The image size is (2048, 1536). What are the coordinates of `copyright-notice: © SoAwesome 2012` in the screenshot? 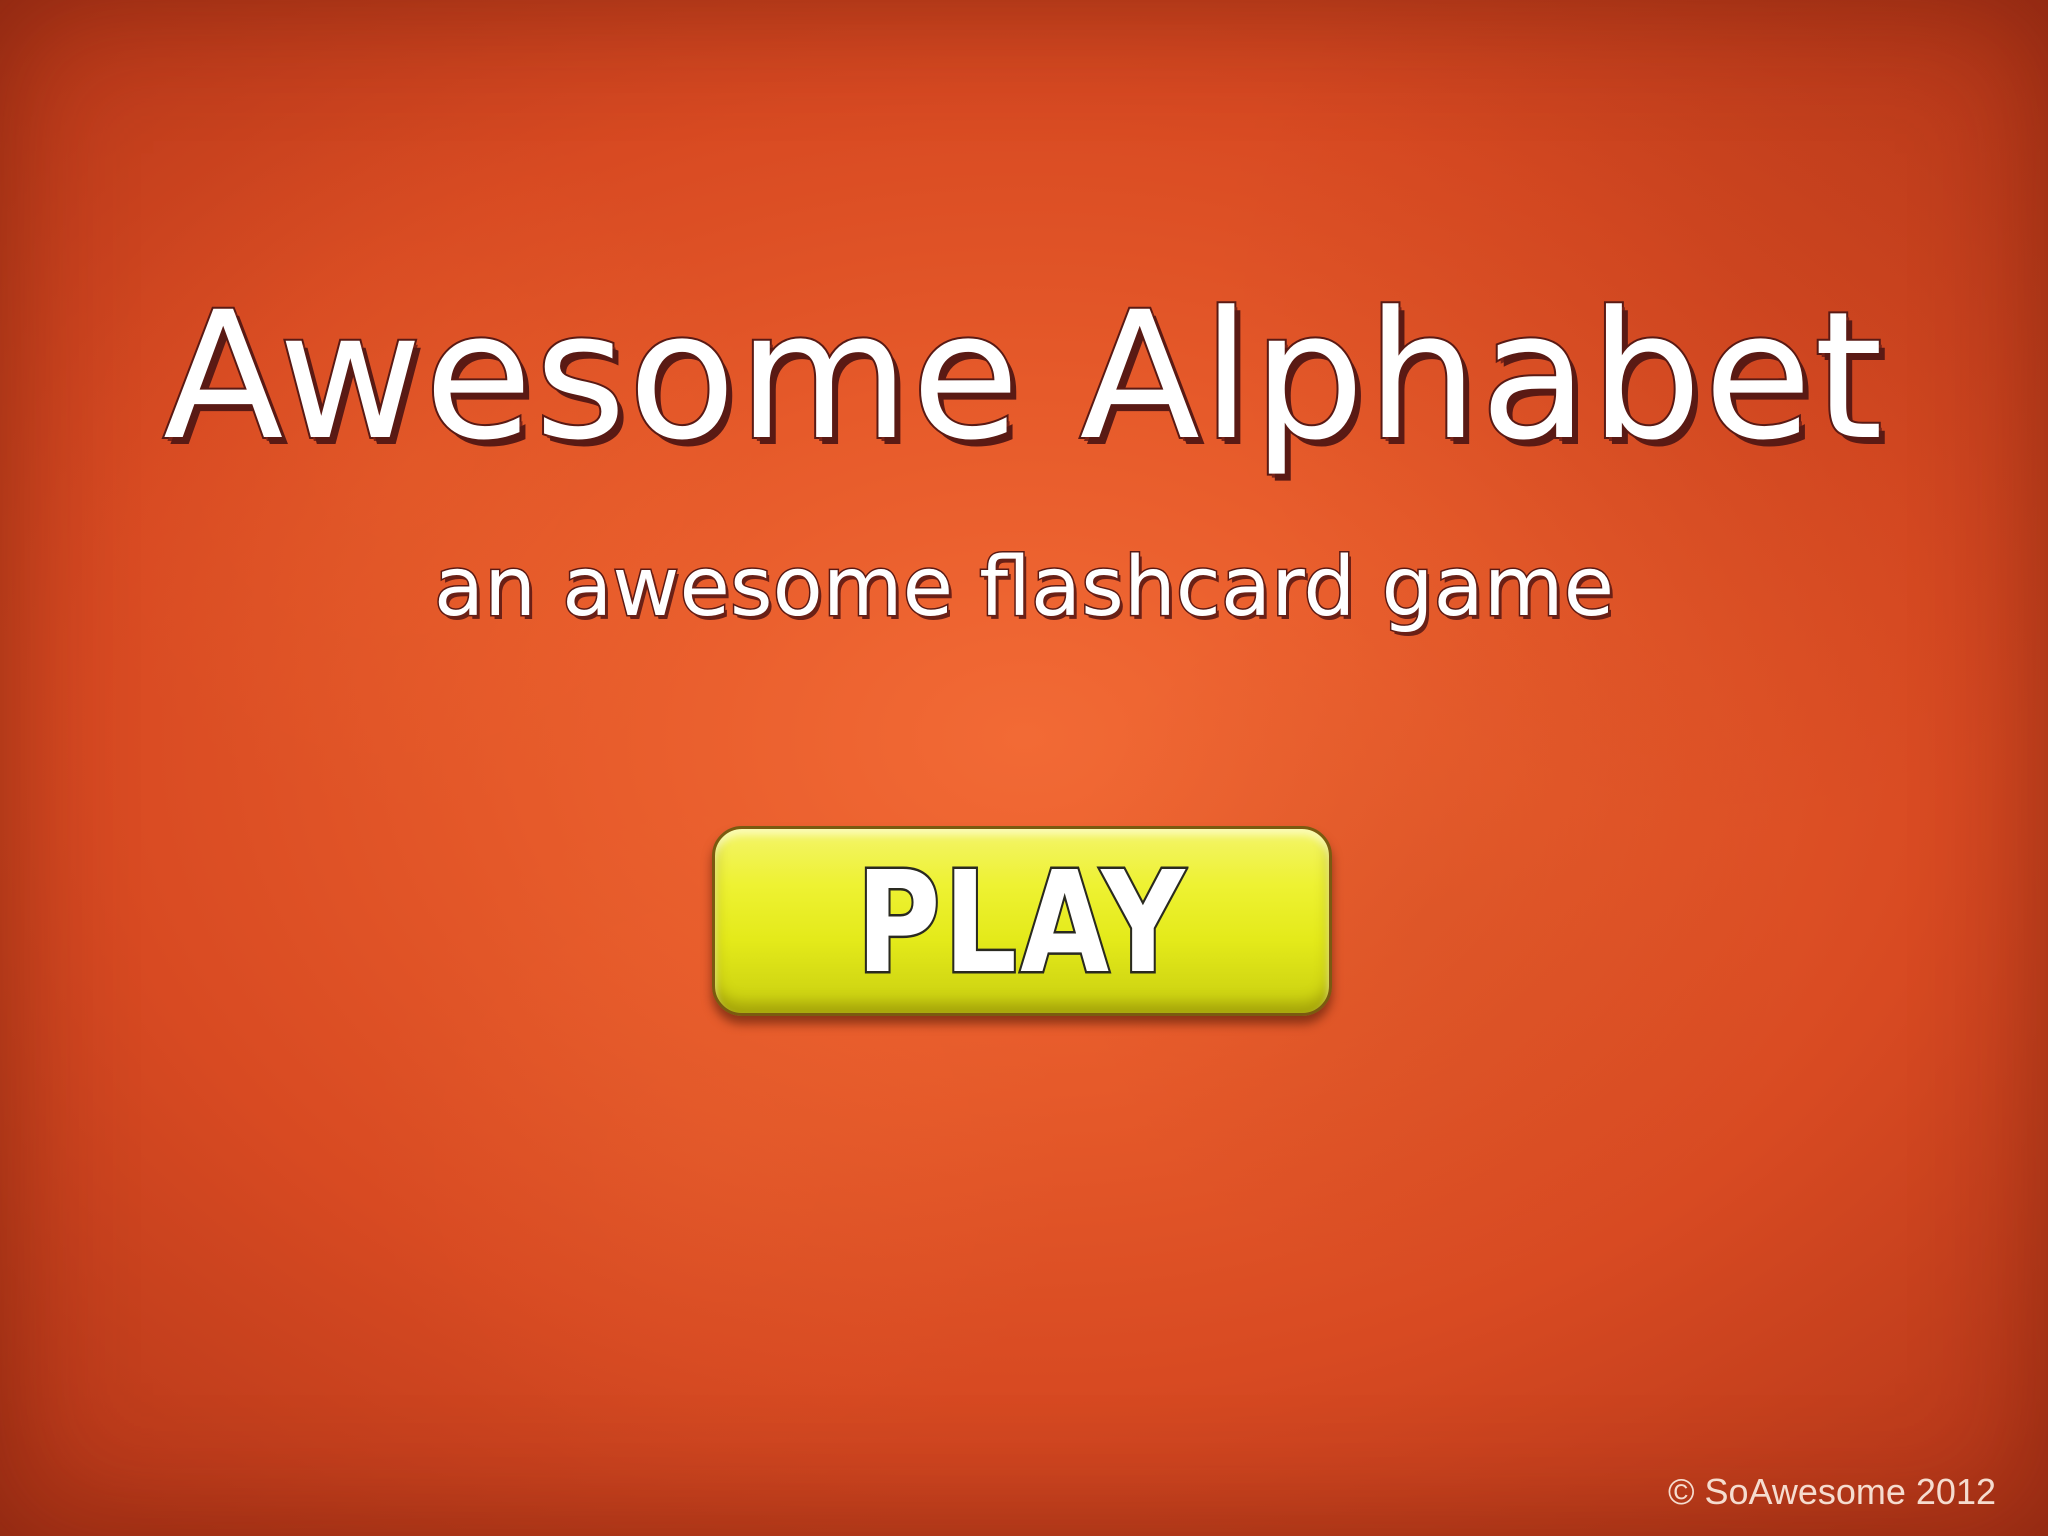 It's located at (1831, 1491).